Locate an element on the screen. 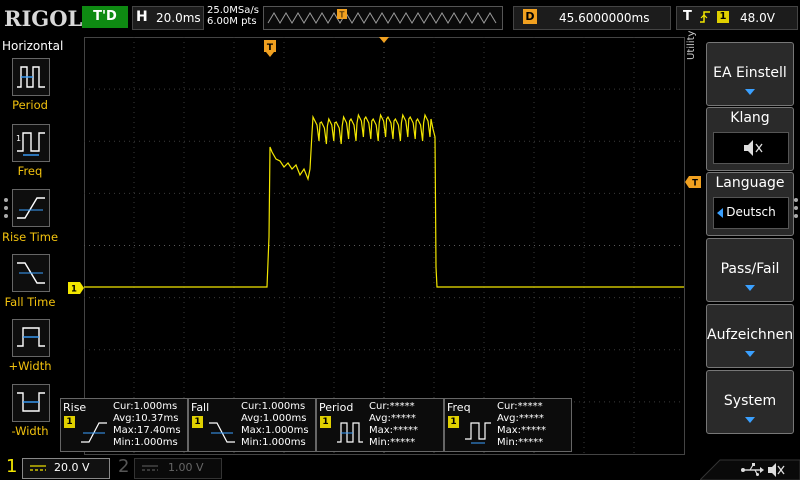  language-value: Deutsch is located at coordinates (751, 212).